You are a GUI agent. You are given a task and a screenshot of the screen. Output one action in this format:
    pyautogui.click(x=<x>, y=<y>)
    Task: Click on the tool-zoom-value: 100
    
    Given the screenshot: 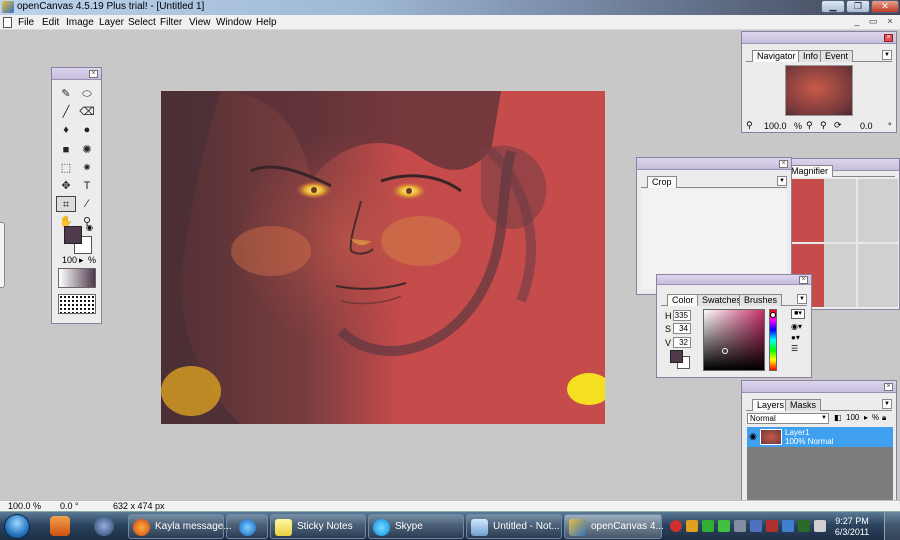 What is the action you would take?
    pyautogui.click(x=69, y=260)
    